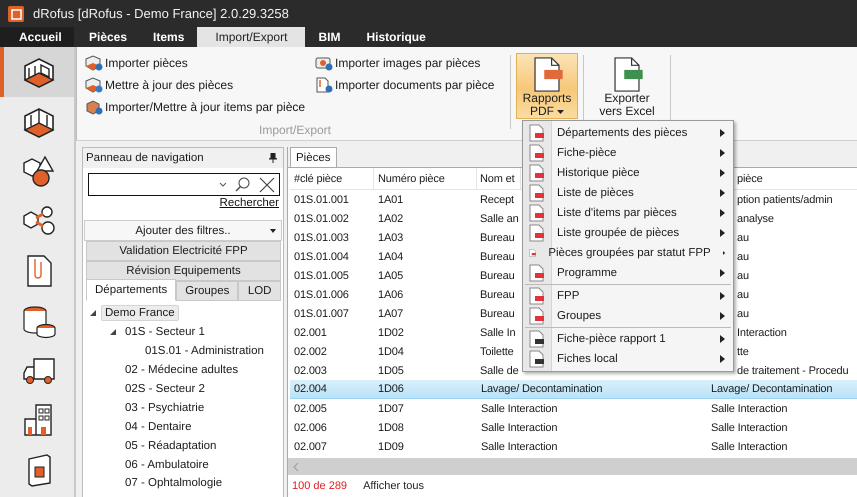 The width and height of the screenshot is (857, 497). I want to click on table-cell-text: 1D08, so click(391, 428).